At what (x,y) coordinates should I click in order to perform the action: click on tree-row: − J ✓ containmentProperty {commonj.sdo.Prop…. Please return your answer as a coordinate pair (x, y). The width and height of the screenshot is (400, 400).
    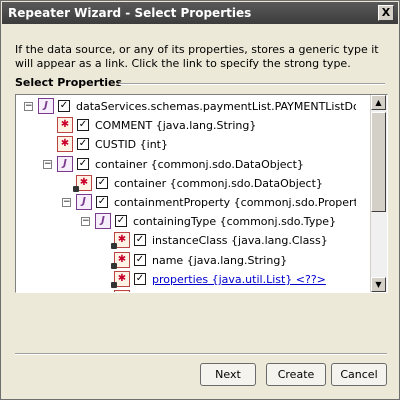
    Looking at the image, I should click on (186, 202).